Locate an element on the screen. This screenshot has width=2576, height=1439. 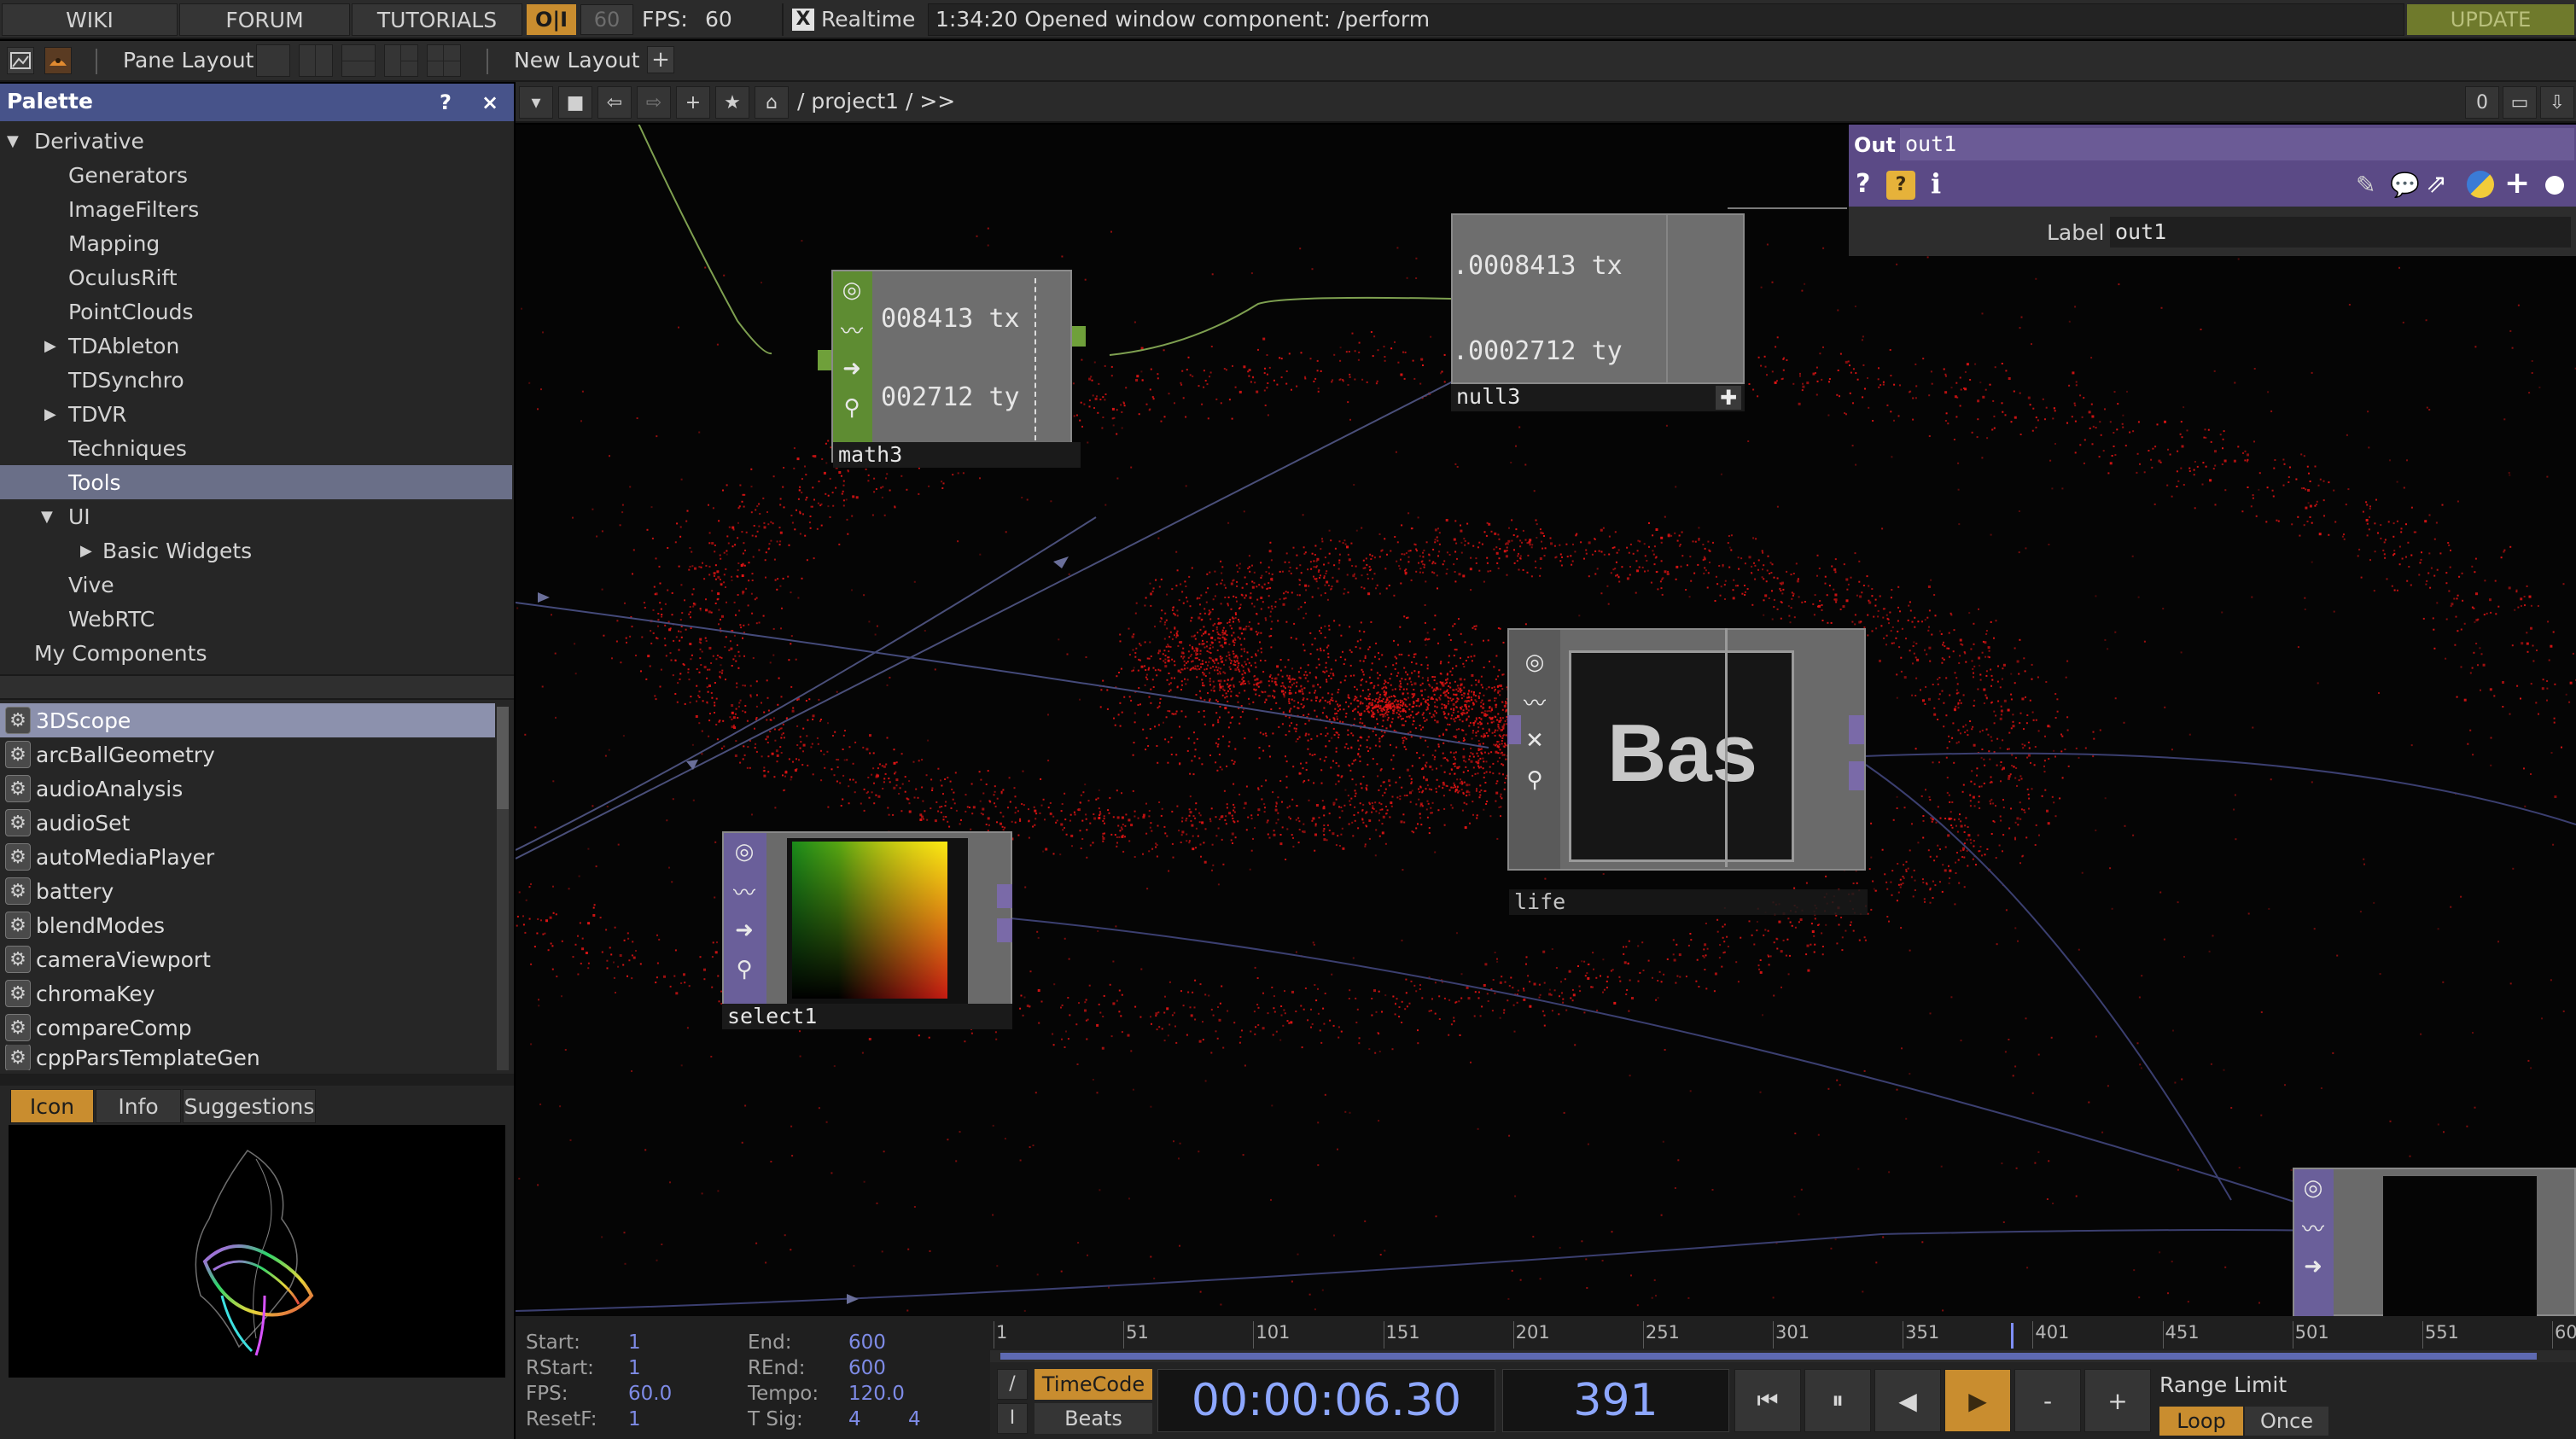
play-icon: ▶ is located at coordinates (1977, 1400).